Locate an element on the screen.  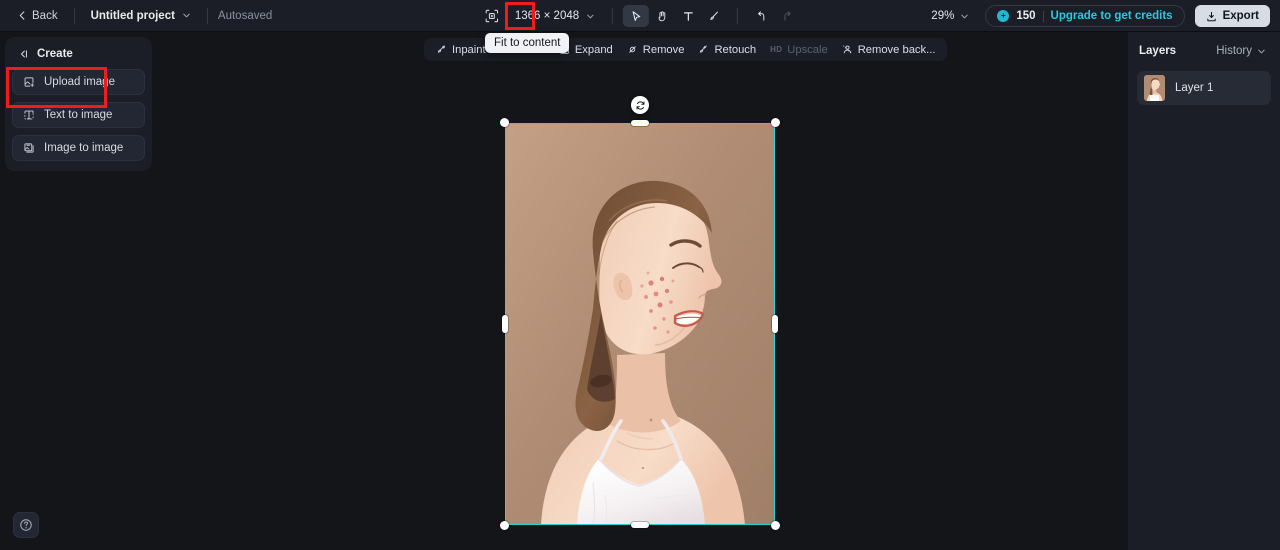
help-question-icon is located at coordinates (26, 525).